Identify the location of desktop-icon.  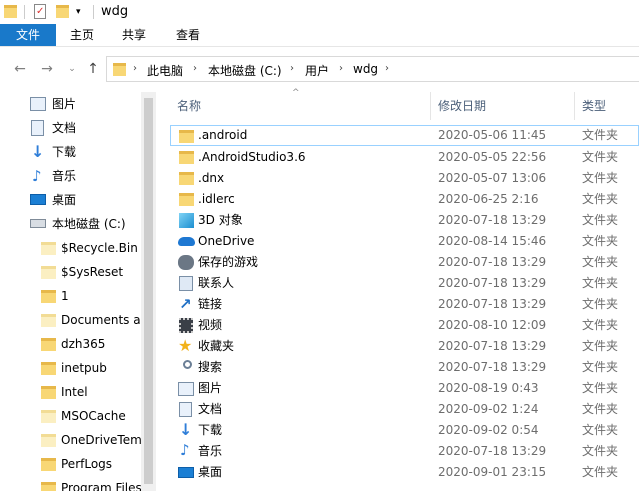
(186, 472).